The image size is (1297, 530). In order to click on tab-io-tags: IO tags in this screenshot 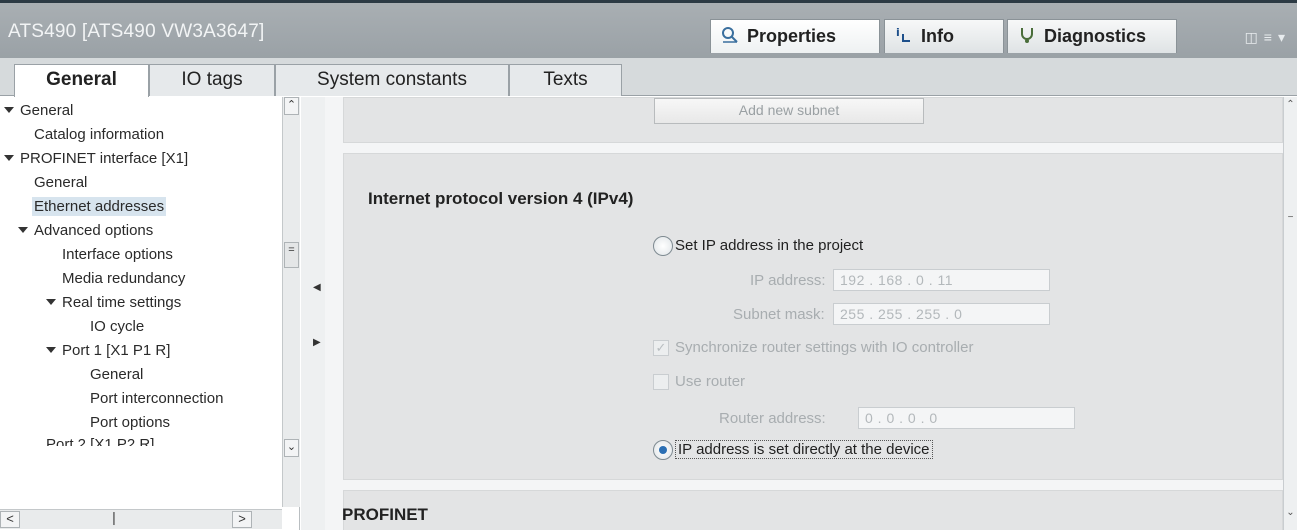, I will do `click(212, 80)`.